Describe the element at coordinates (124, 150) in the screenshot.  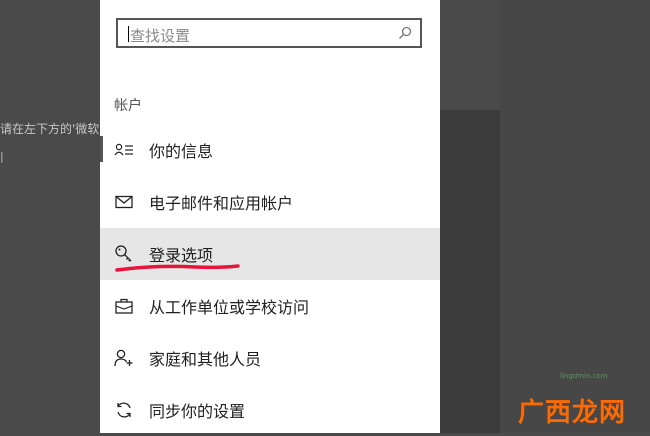
I see `person-list-icon` at that location.